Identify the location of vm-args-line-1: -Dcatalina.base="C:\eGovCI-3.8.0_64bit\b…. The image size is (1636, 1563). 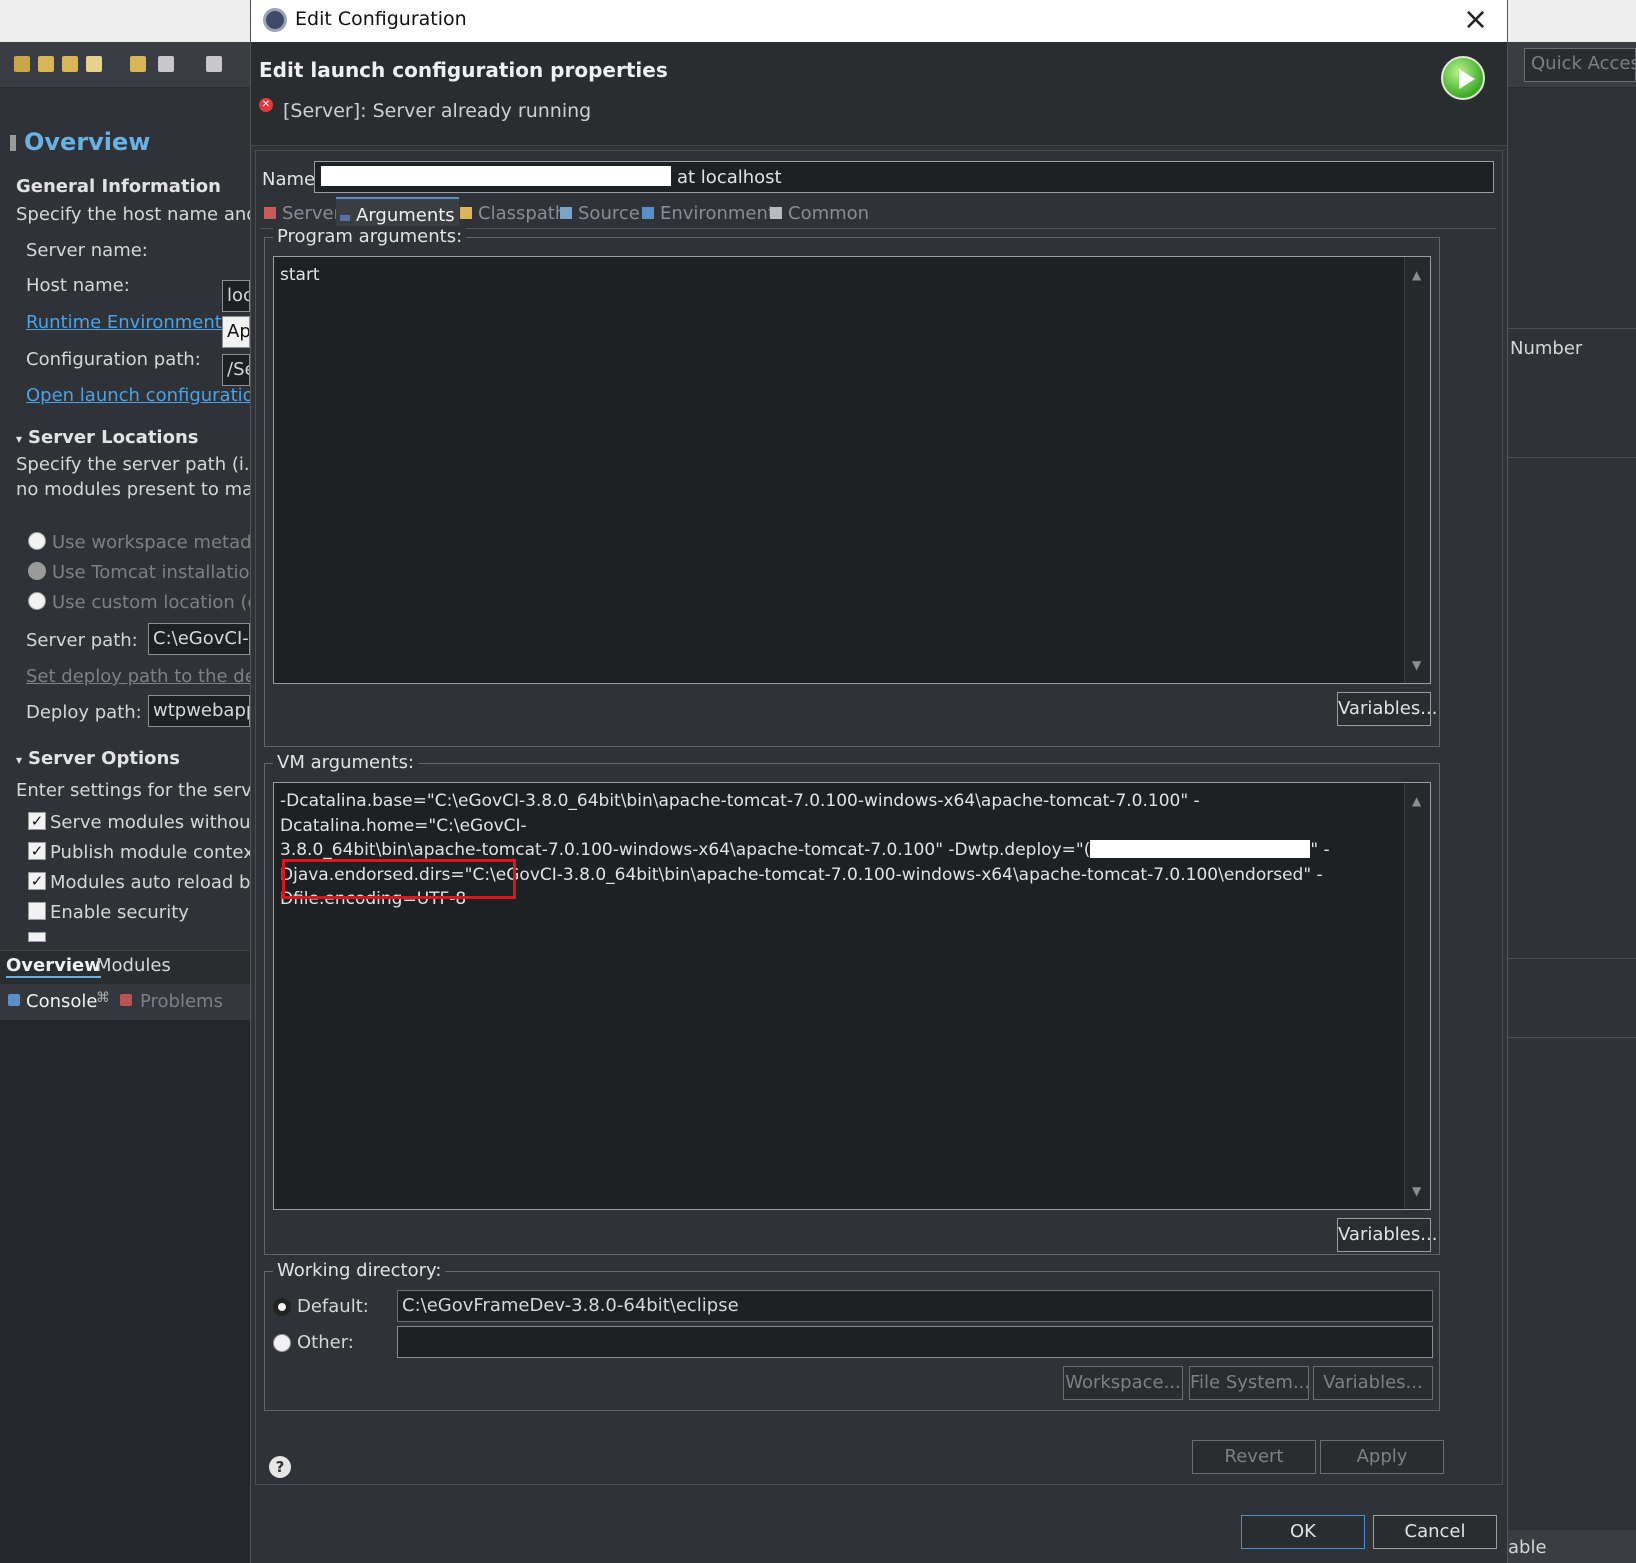
(740, 813).